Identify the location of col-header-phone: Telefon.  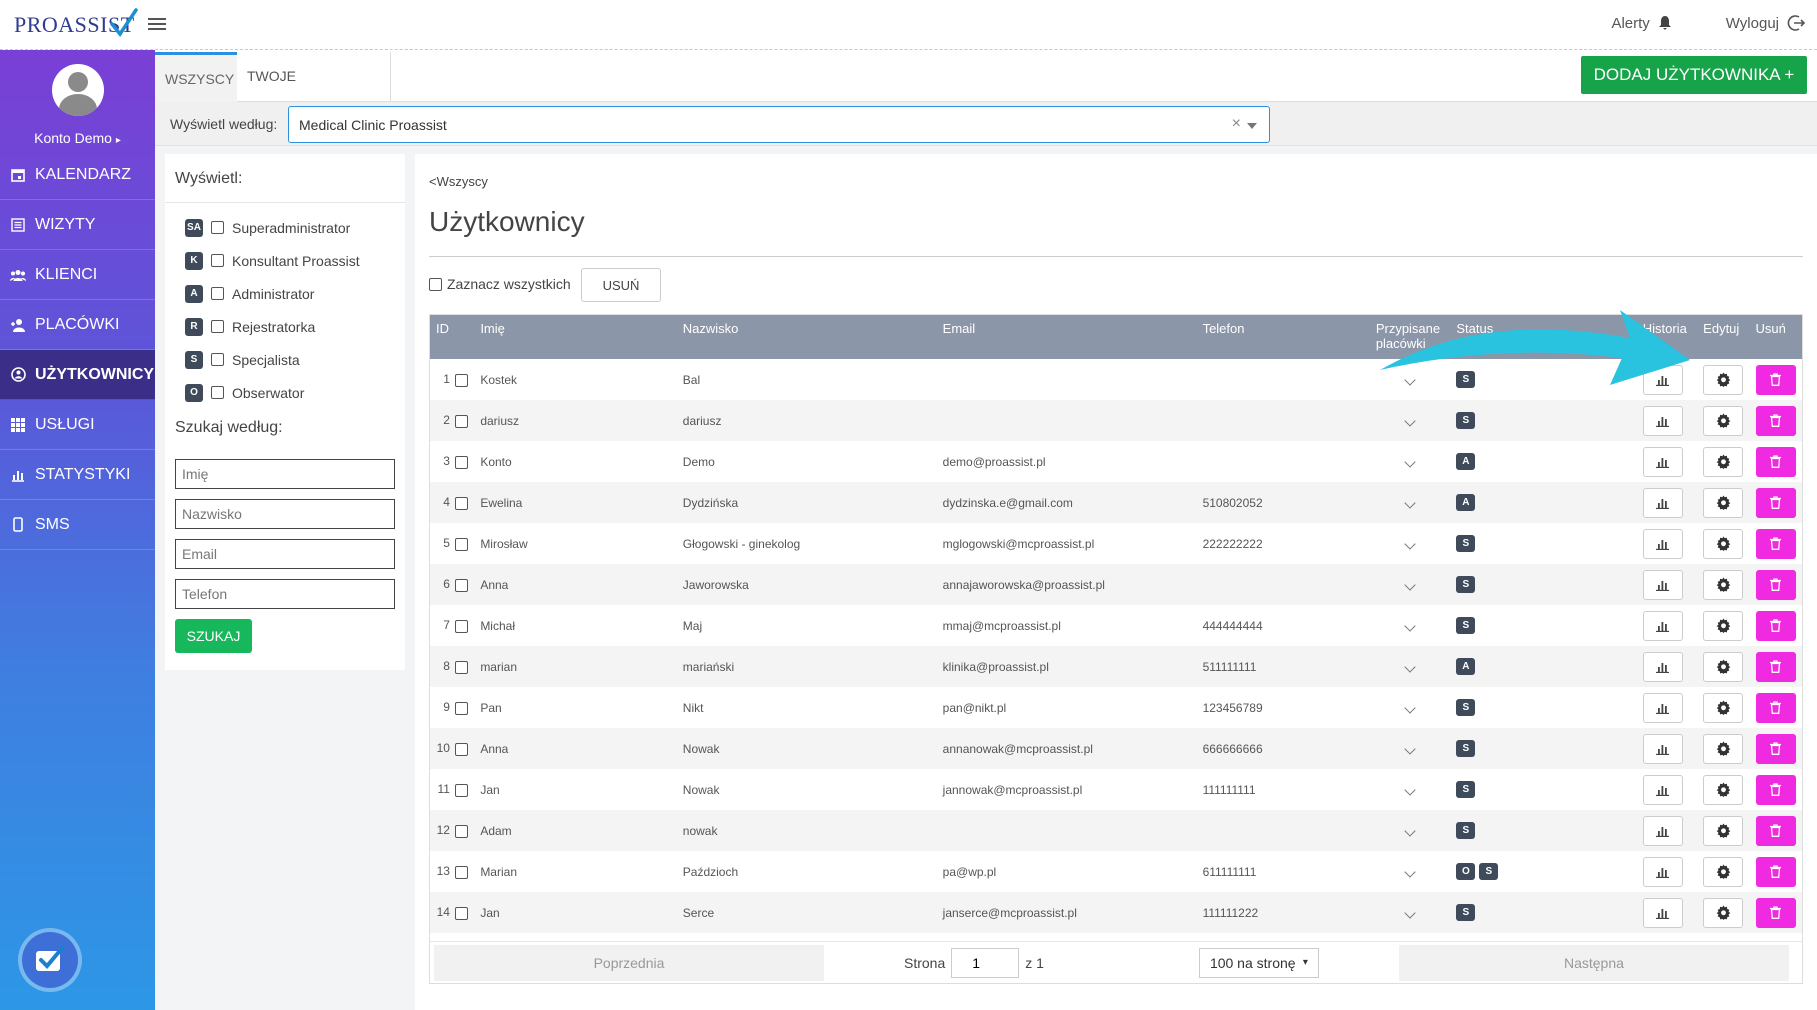
(1283, 337).